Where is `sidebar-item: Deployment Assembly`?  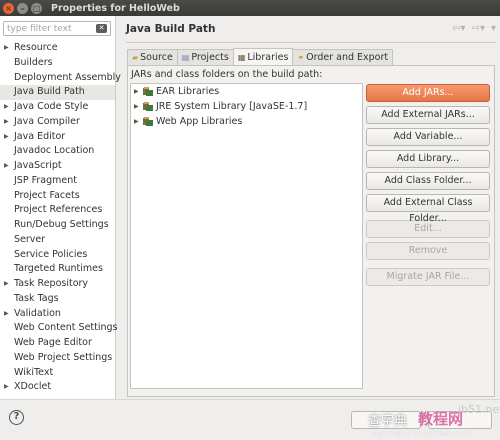 sidebar-item: Deployment Assembly is located at coordinates (60, 78).